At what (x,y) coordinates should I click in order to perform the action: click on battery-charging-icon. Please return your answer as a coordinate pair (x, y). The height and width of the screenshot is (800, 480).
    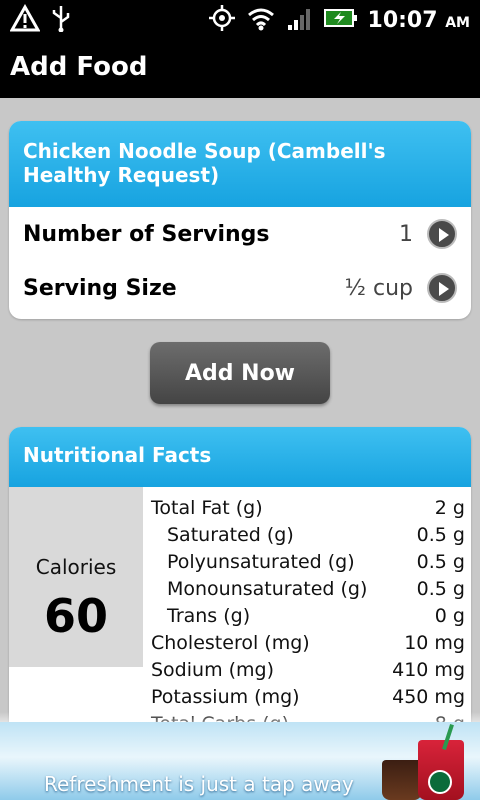
    Looking at the image, I should click on (340, 20).